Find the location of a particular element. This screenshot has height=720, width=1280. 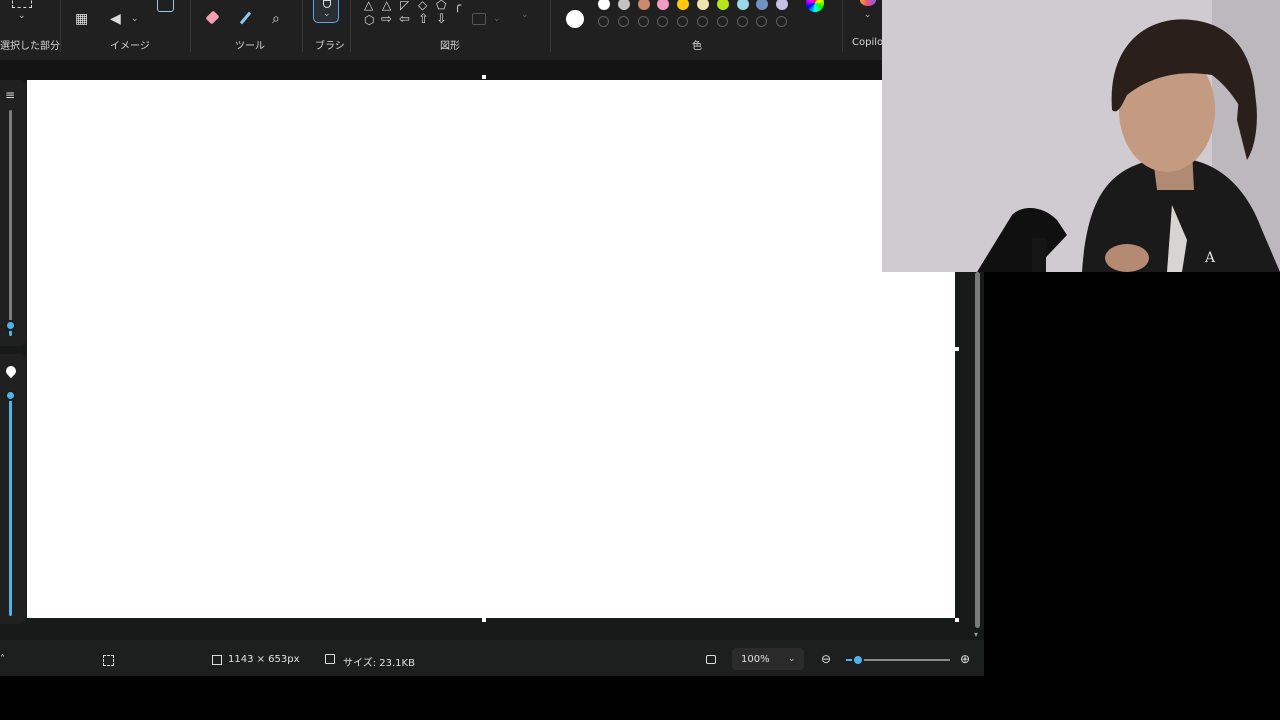

canvas-size-text: 1143 × 653px is located at coordinates (264, 659).